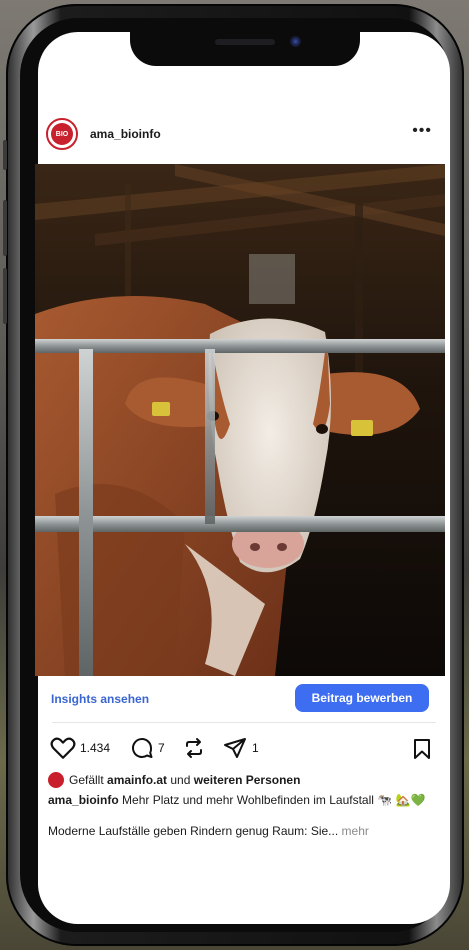  I want to click on likes-line: Gefällt amainfo.at und weiteren Personen, so click(174, 780).